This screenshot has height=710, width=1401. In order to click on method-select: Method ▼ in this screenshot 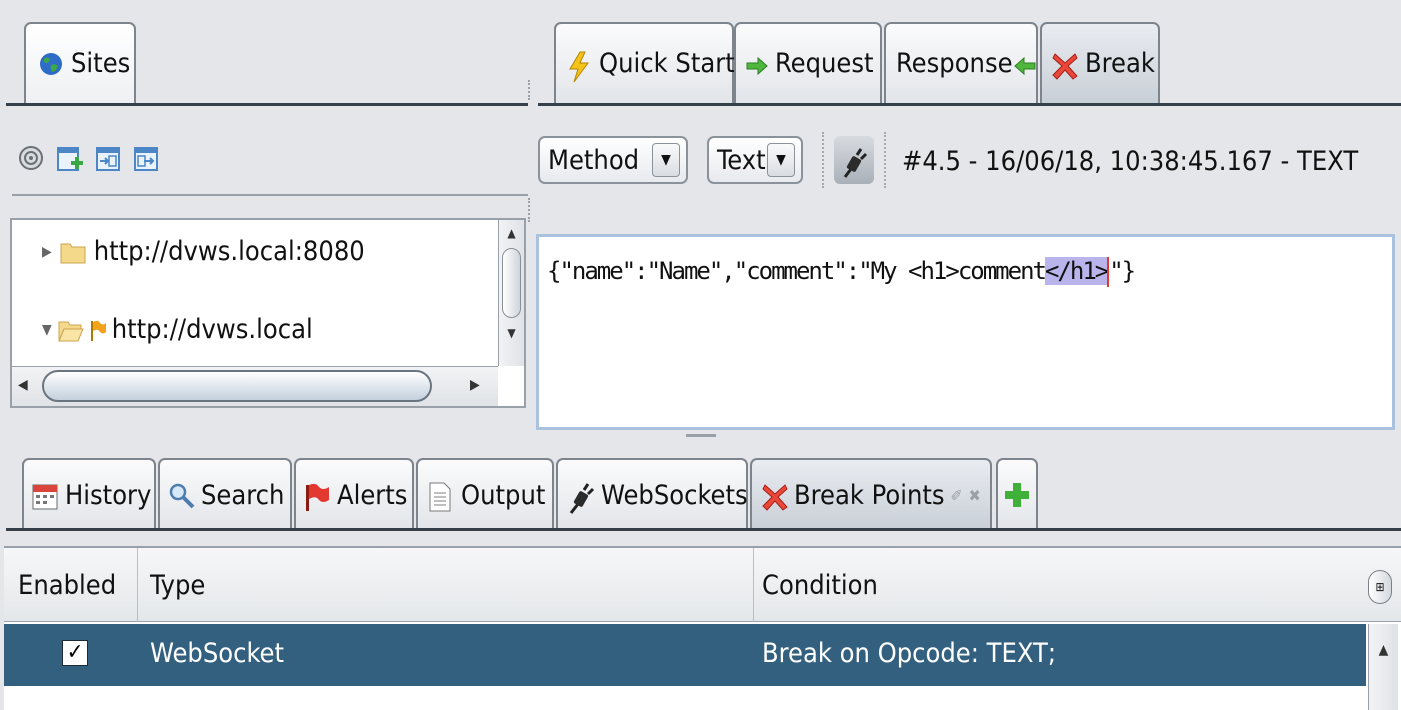, I will do `click(613, 160)`.